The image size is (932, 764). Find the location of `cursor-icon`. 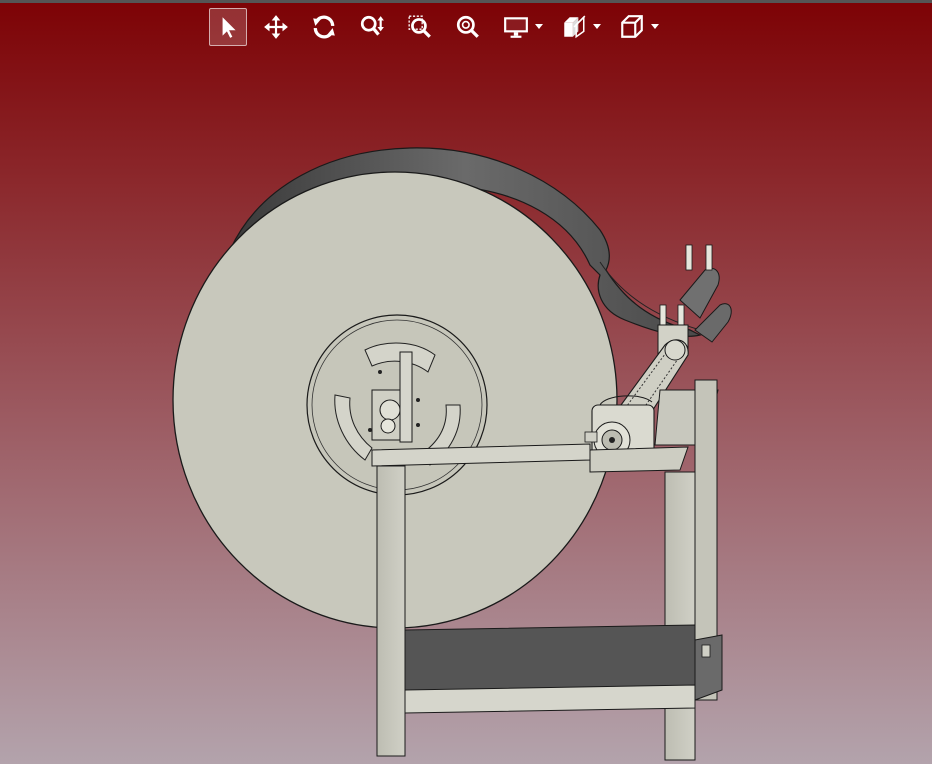

cursor-icon is located at coordinates (229, 27).